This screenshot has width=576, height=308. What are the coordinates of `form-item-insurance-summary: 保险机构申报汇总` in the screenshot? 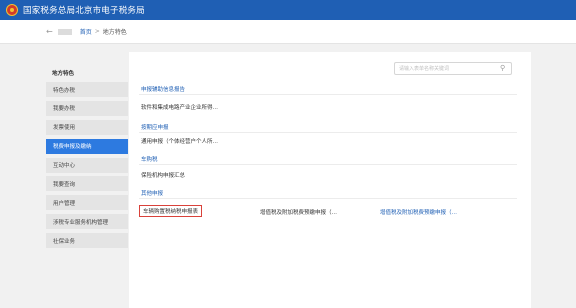 It's located at (163, 175).